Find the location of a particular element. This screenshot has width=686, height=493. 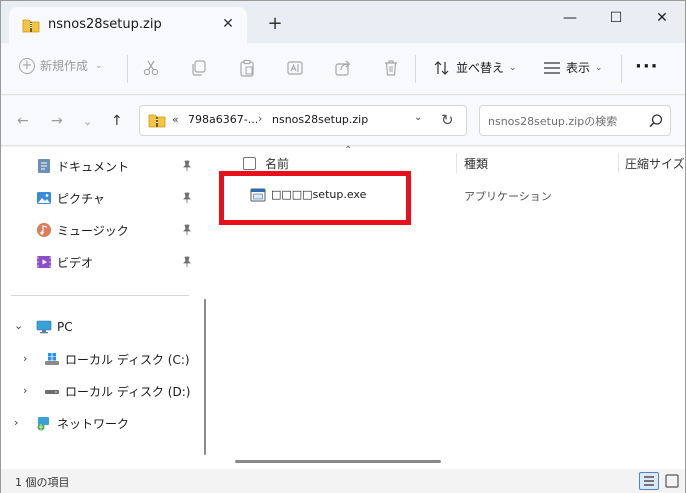

column-header-type: 種類 is located at coordinates (476, 163).